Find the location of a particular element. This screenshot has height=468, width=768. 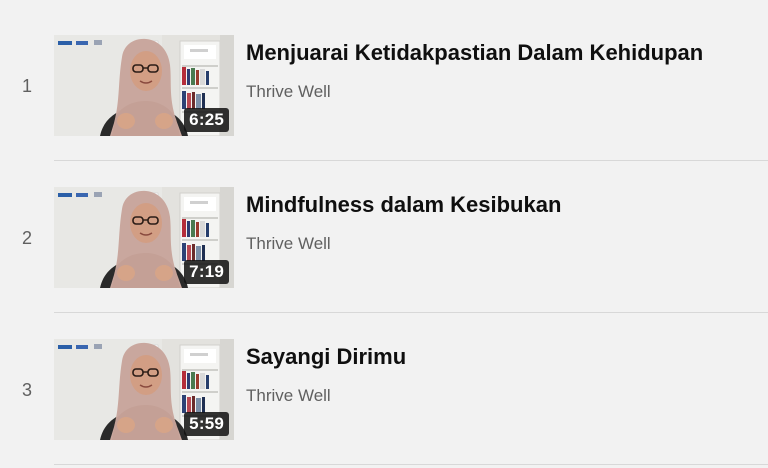

video-thumbnail: 7:19 is located at coordinates (144, 237).